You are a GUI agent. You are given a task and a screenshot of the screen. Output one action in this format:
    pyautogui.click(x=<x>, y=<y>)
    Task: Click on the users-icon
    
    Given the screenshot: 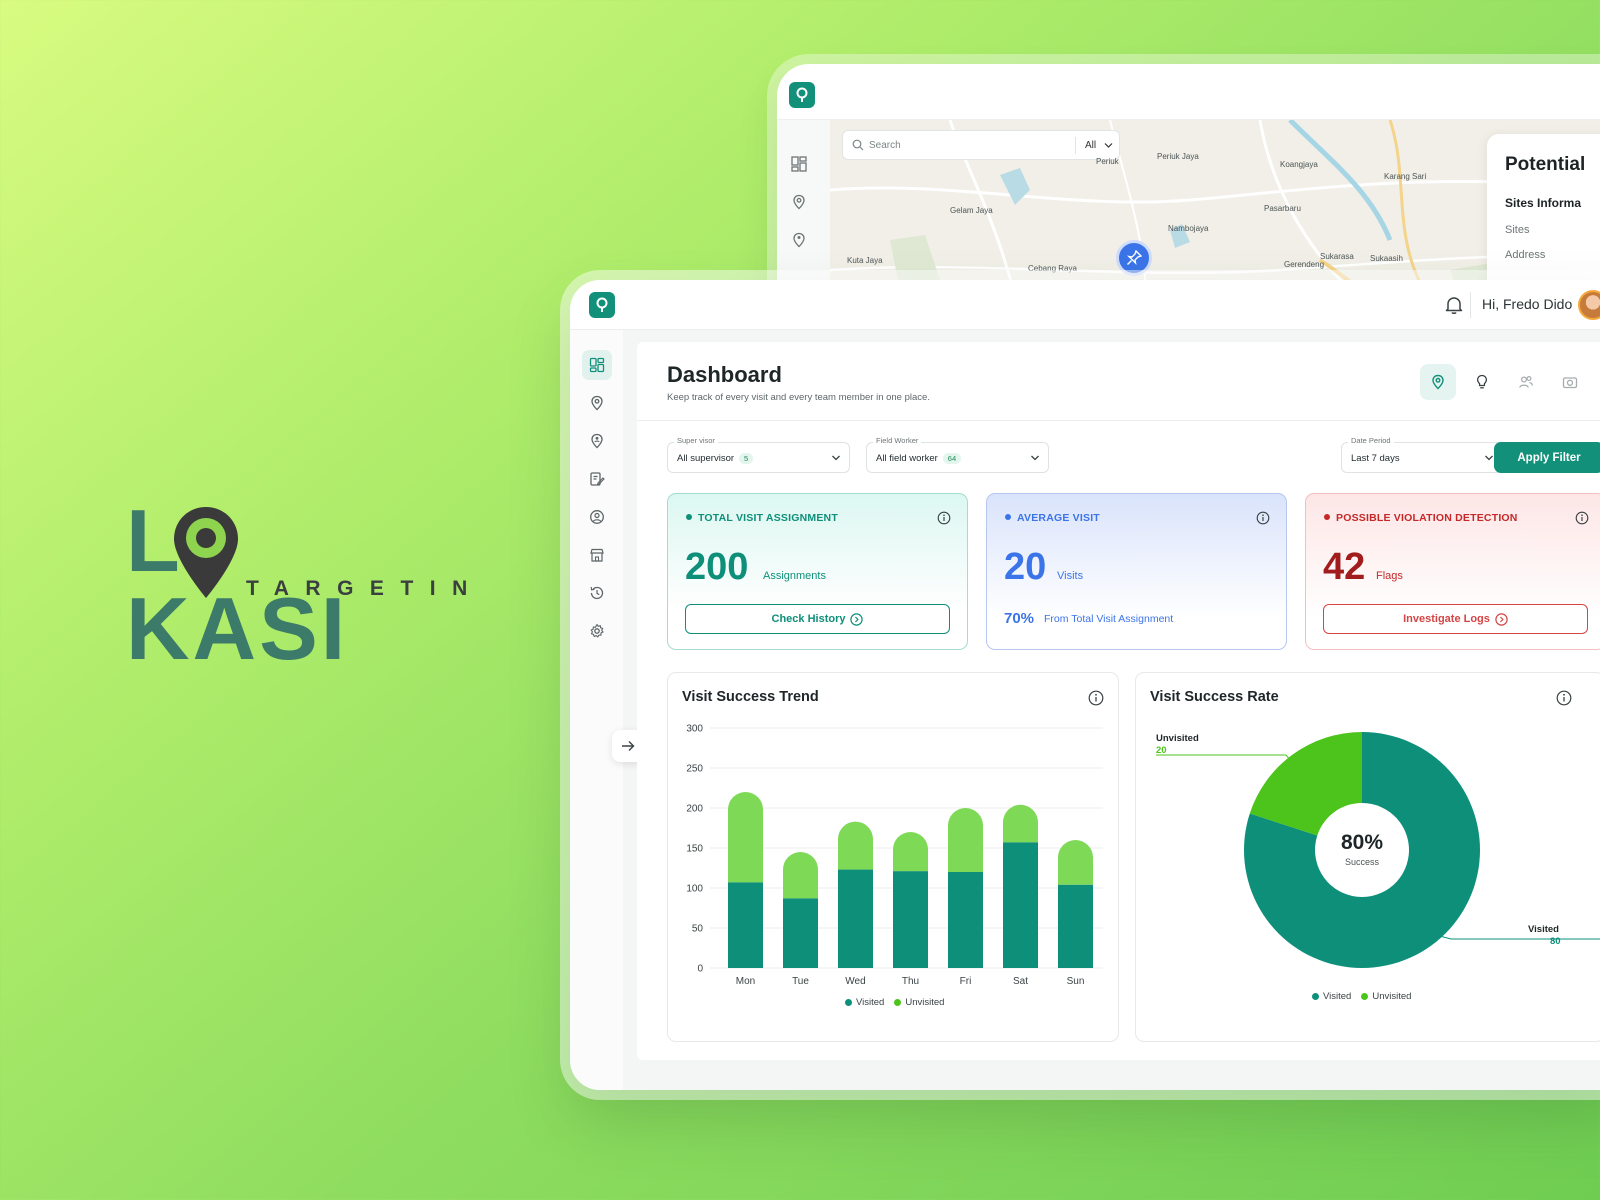 What is the action you would take?
    pyautogui.click(x=1526, y=381)
    